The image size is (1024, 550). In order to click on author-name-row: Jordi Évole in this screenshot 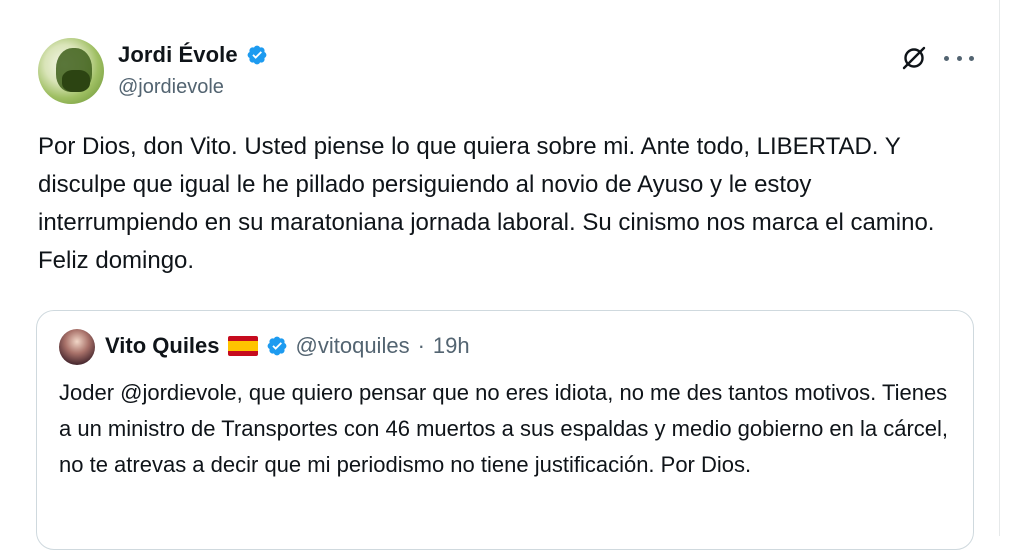, I will do `click(193, 55)`.